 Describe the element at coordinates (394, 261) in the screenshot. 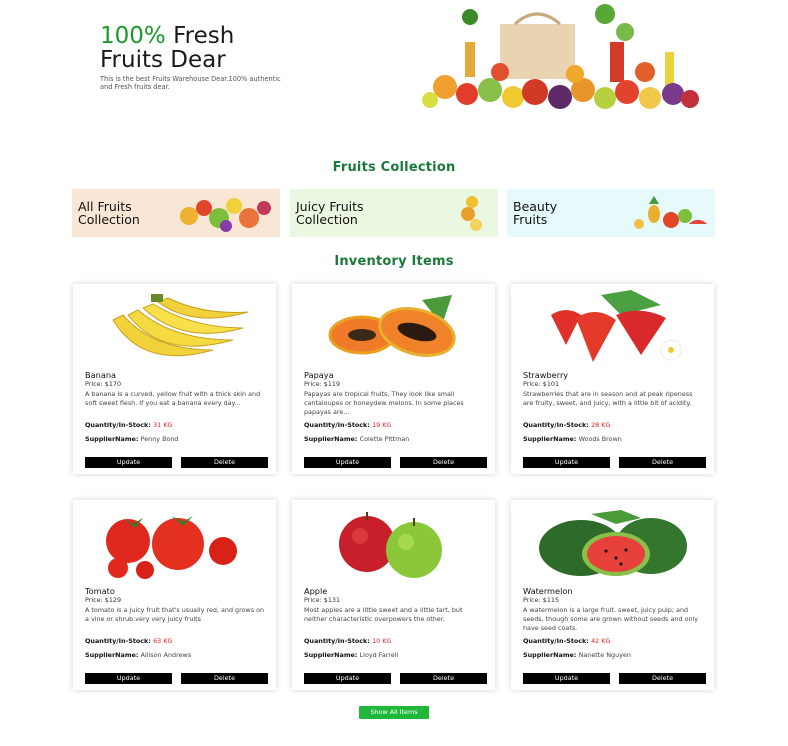

I see `inventory-title: Inventory Items` at that location.